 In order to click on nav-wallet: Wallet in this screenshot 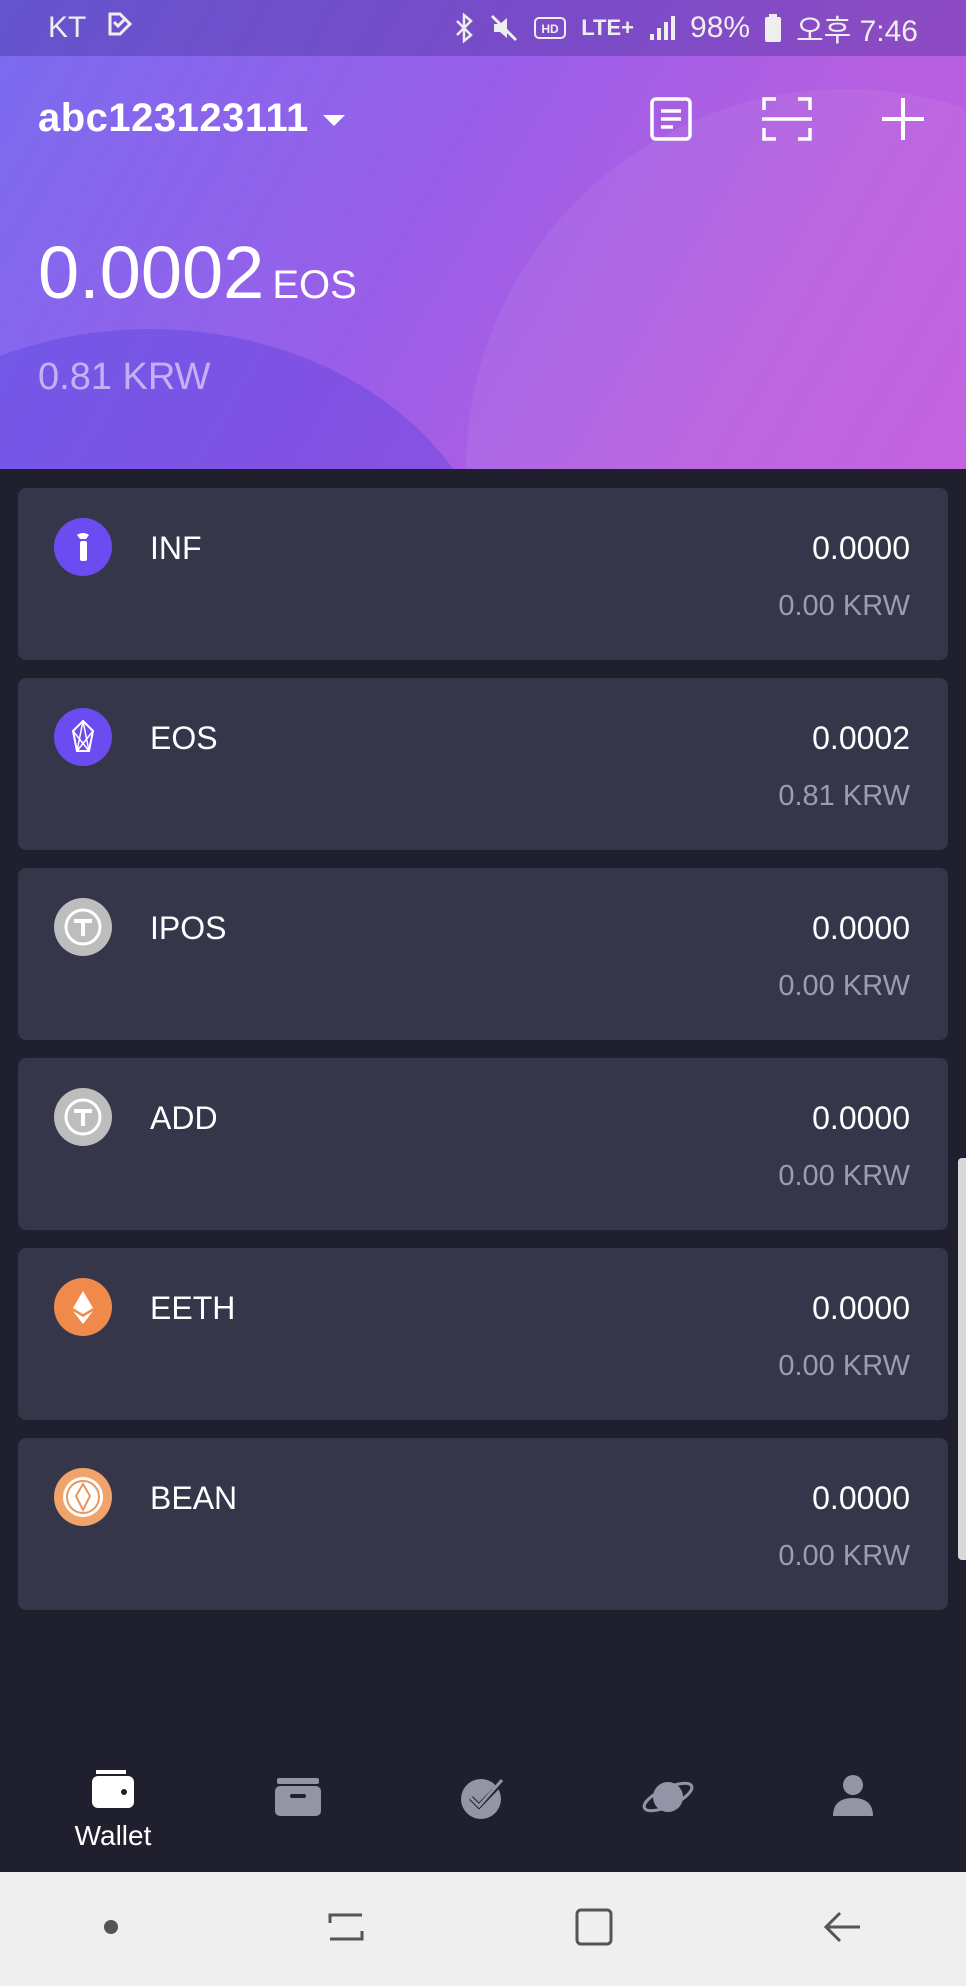, I will do `click(113, 1806)`.